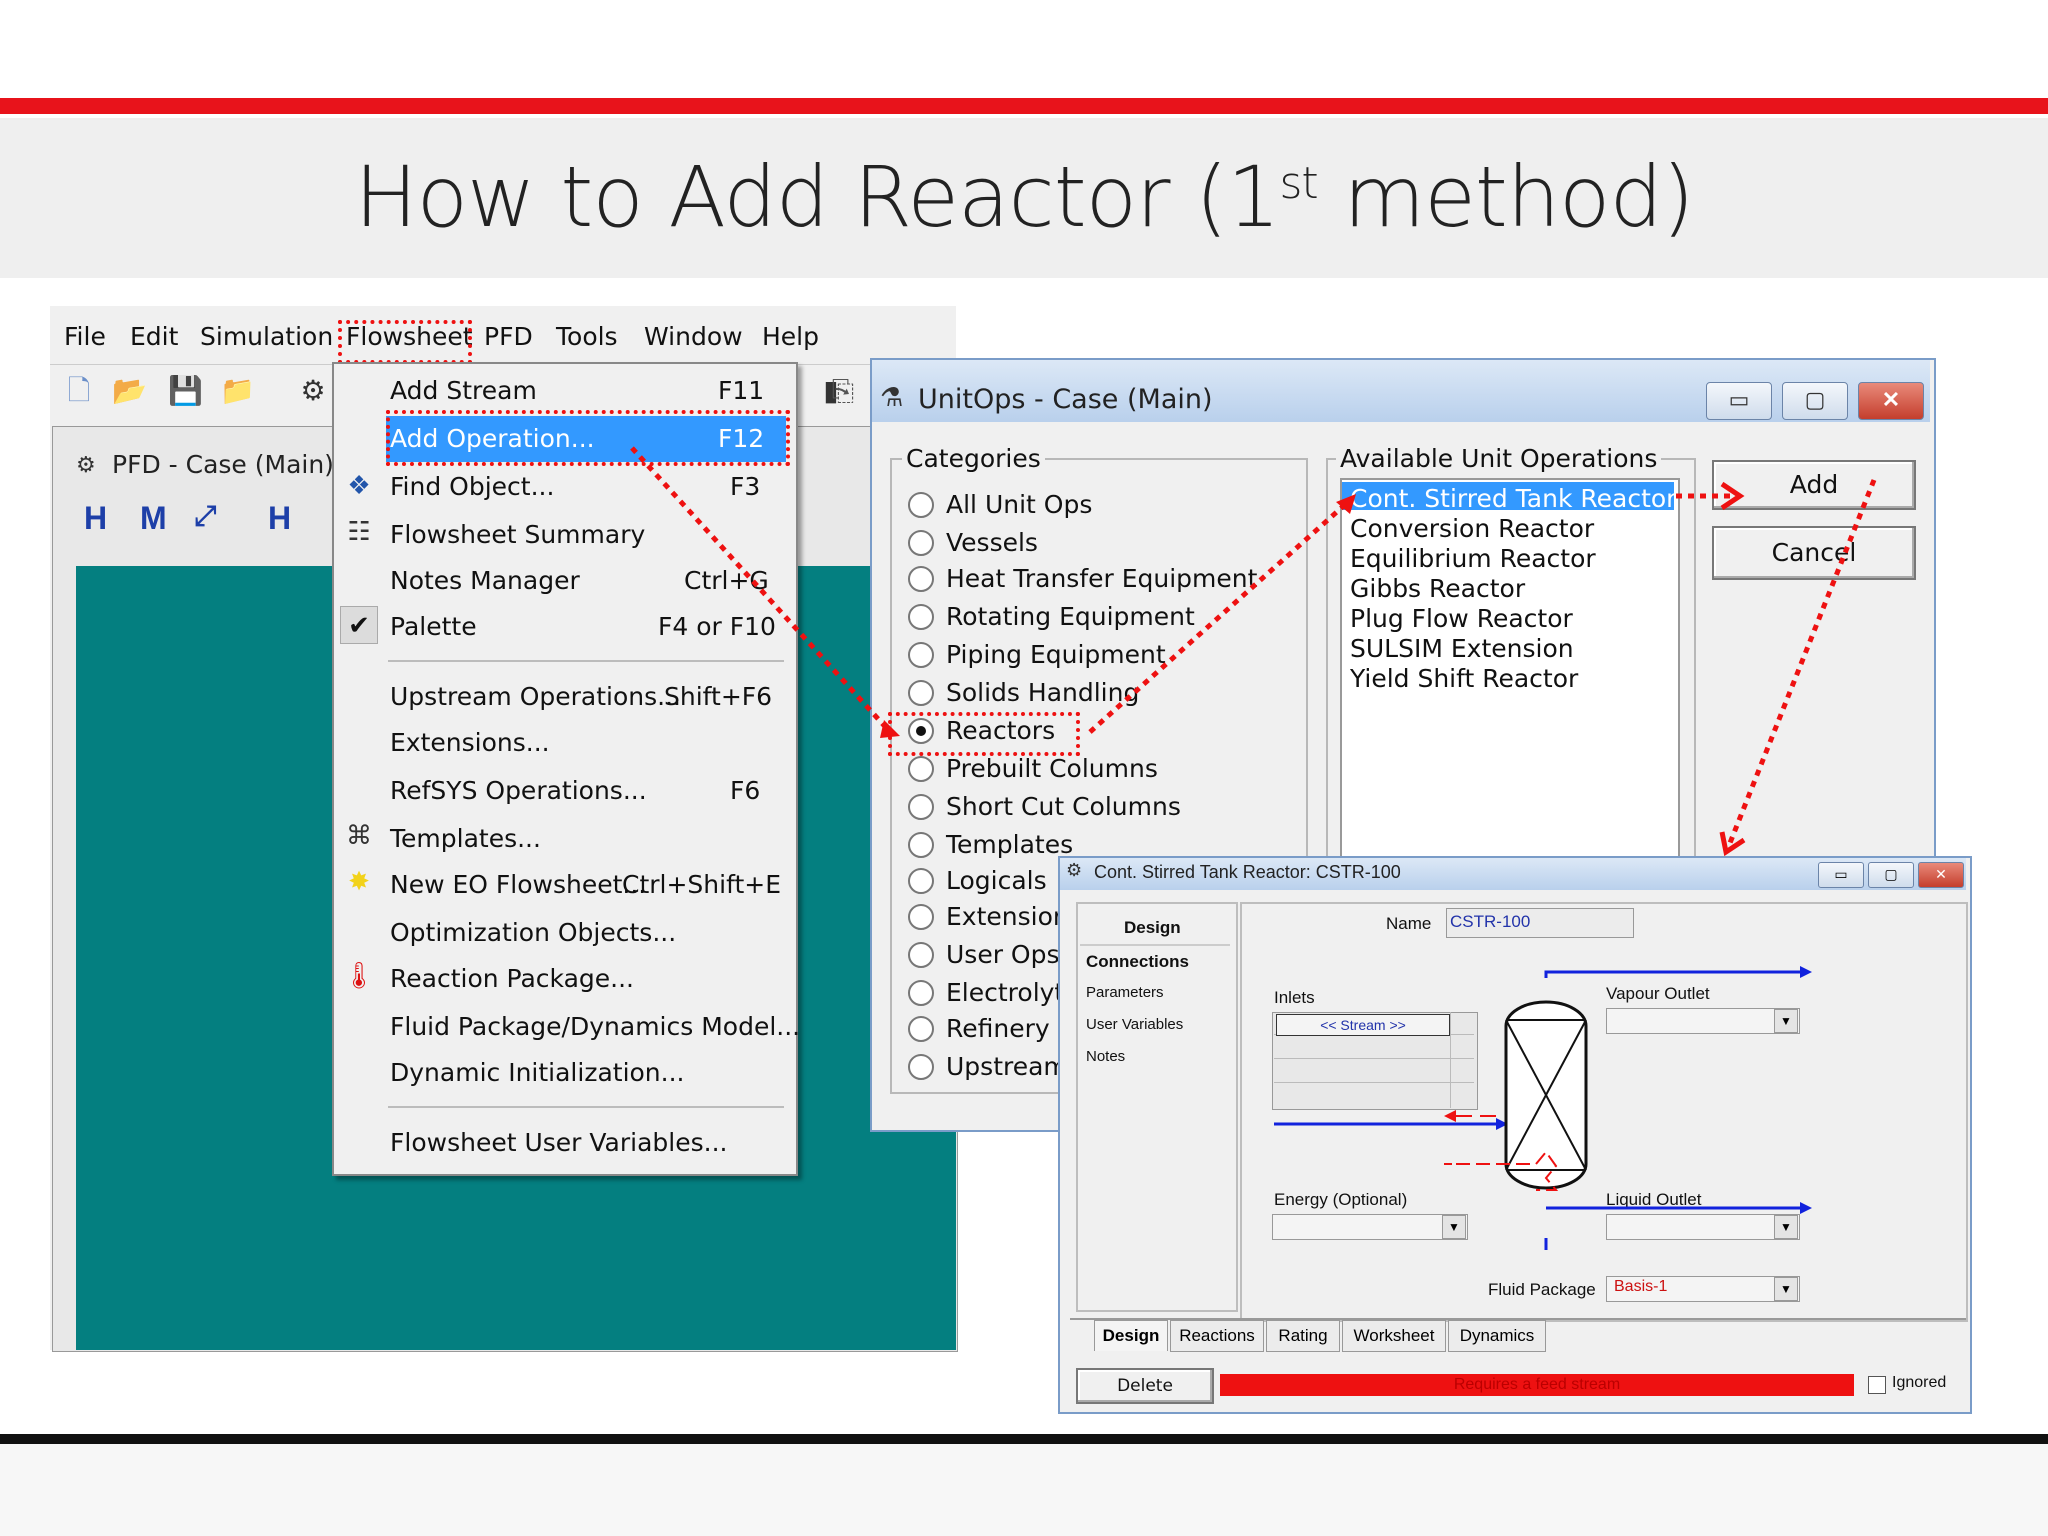  What do you see at coordinates (1346, 504) in the screenshot?
I see `arrow-head-icon` at bounding box center [1346, 504].